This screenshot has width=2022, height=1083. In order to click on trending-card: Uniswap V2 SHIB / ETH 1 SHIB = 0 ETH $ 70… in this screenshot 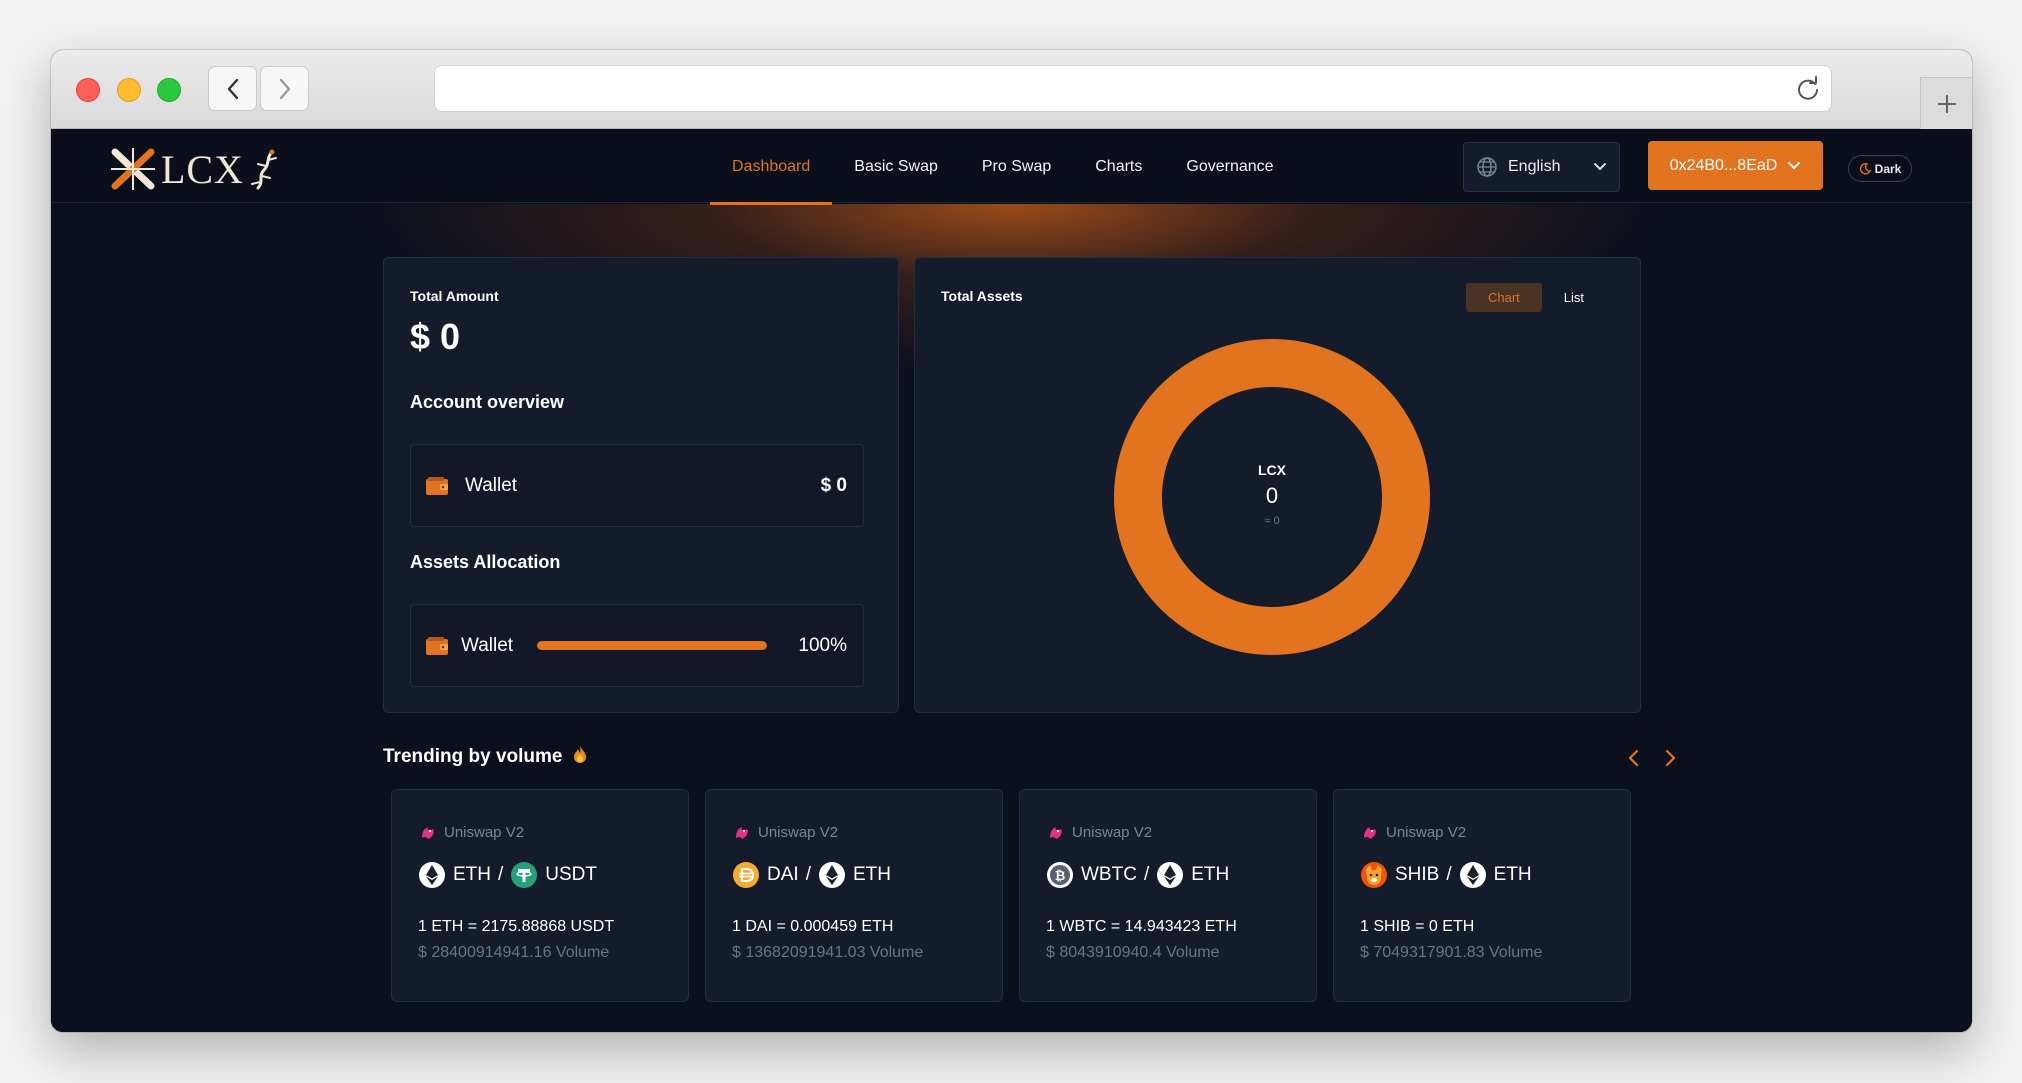, I will do `click(1482, 895)`.